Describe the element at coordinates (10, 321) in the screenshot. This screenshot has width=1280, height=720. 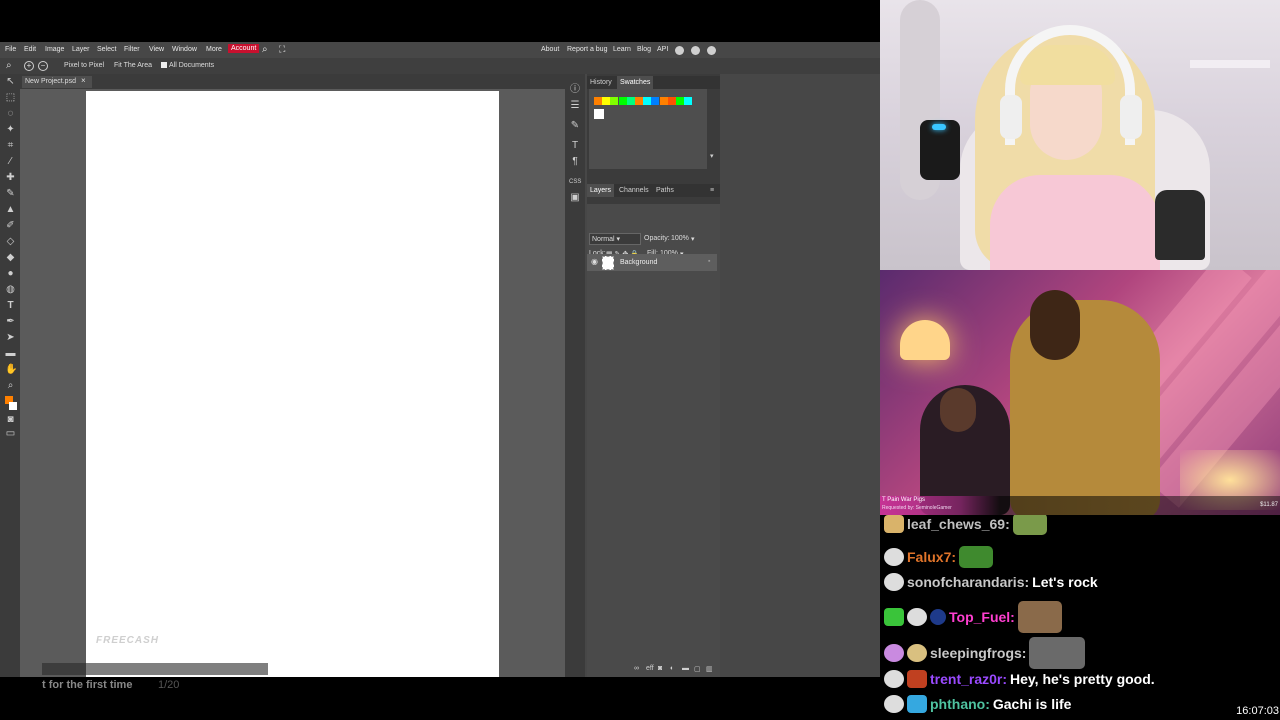
I see `pen-tool-icon: ✒` at that location.